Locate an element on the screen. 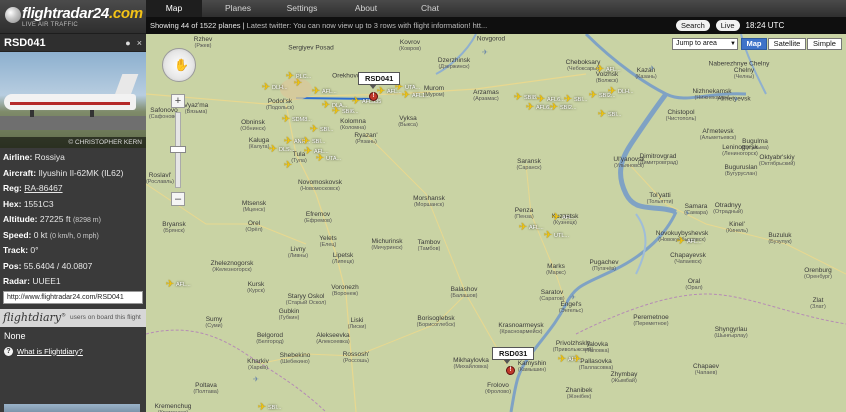  tab-settings: Settings is located at coordinates (302, 8).